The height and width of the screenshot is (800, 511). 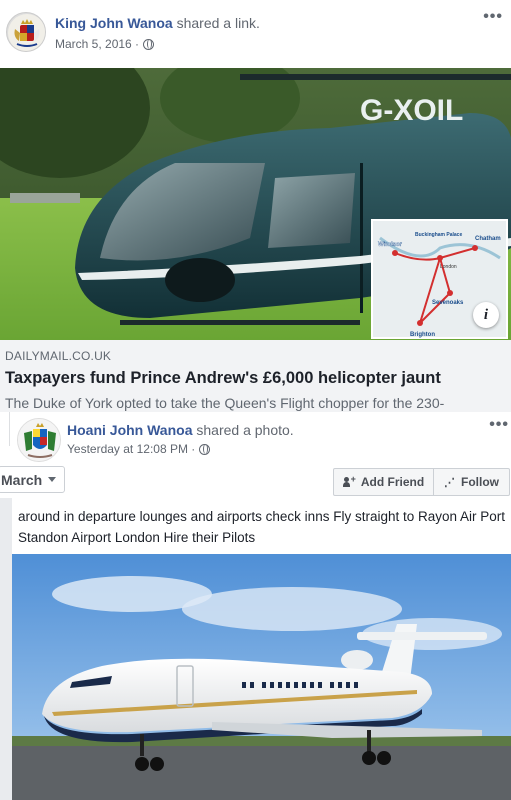 I want to click on shared-photo-link: photo, so click(x=272, y=430).